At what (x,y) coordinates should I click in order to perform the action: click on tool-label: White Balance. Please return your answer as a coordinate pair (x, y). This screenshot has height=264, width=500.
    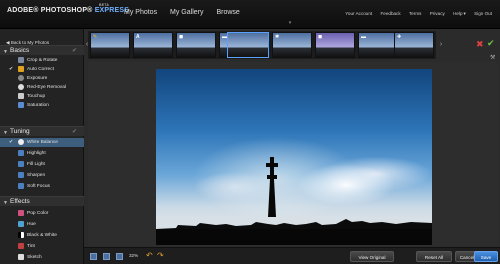
    Looking at the image, I should click on (42, 142).